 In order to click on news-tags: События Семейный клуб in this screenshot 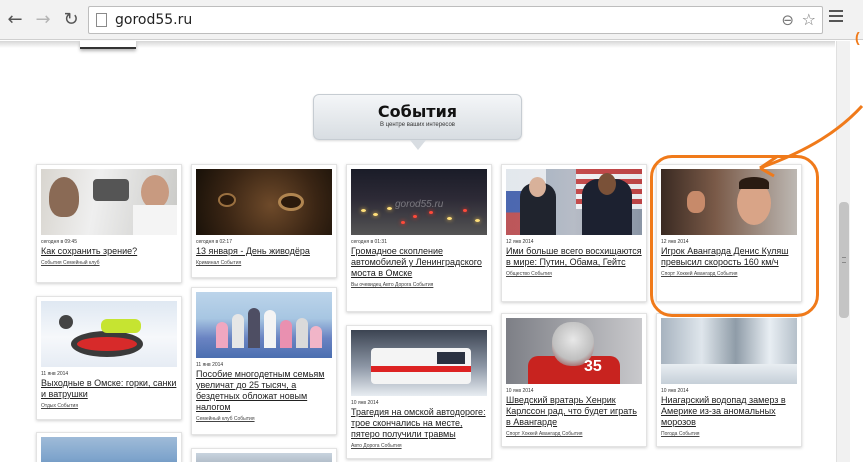, I will do `click(109, 263)`.